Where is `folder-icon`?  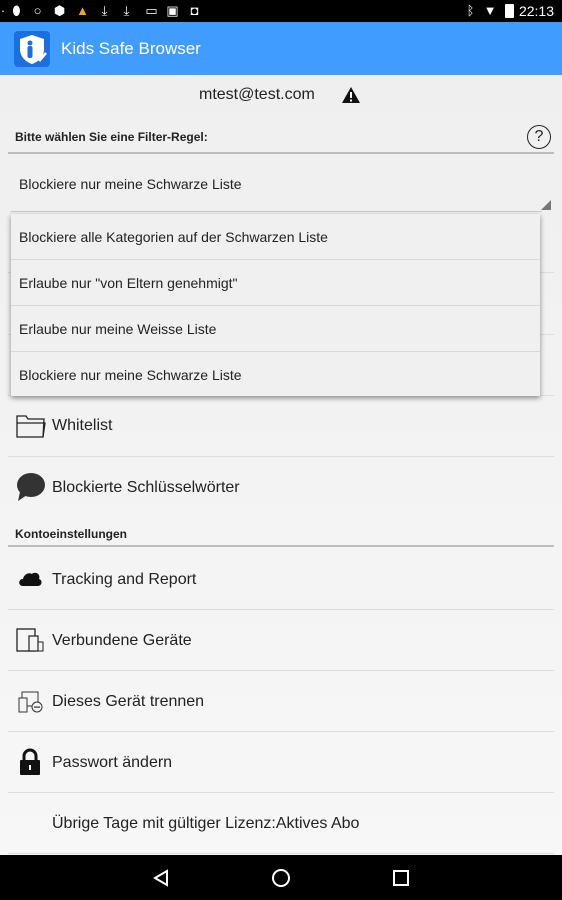 folder-icon is located at coordinates (31, 426).